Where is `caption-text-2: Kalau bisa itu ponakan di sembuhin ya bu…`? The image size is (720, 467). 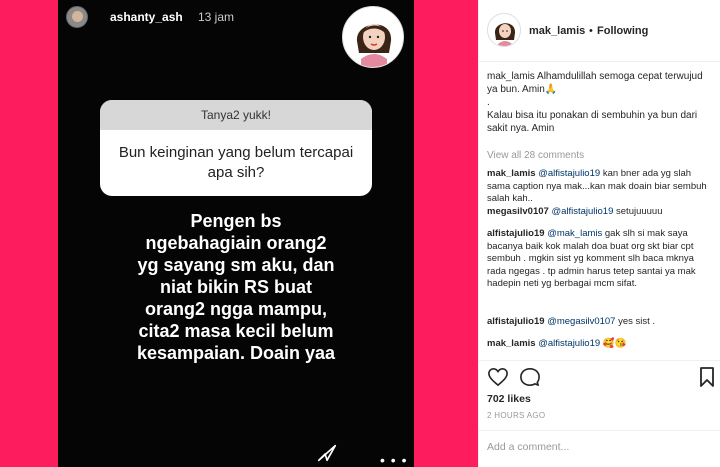 caption-text-2: Kalau bisa itu ponakan di sembuhin ya bu… is located at coordinates (592, 122).